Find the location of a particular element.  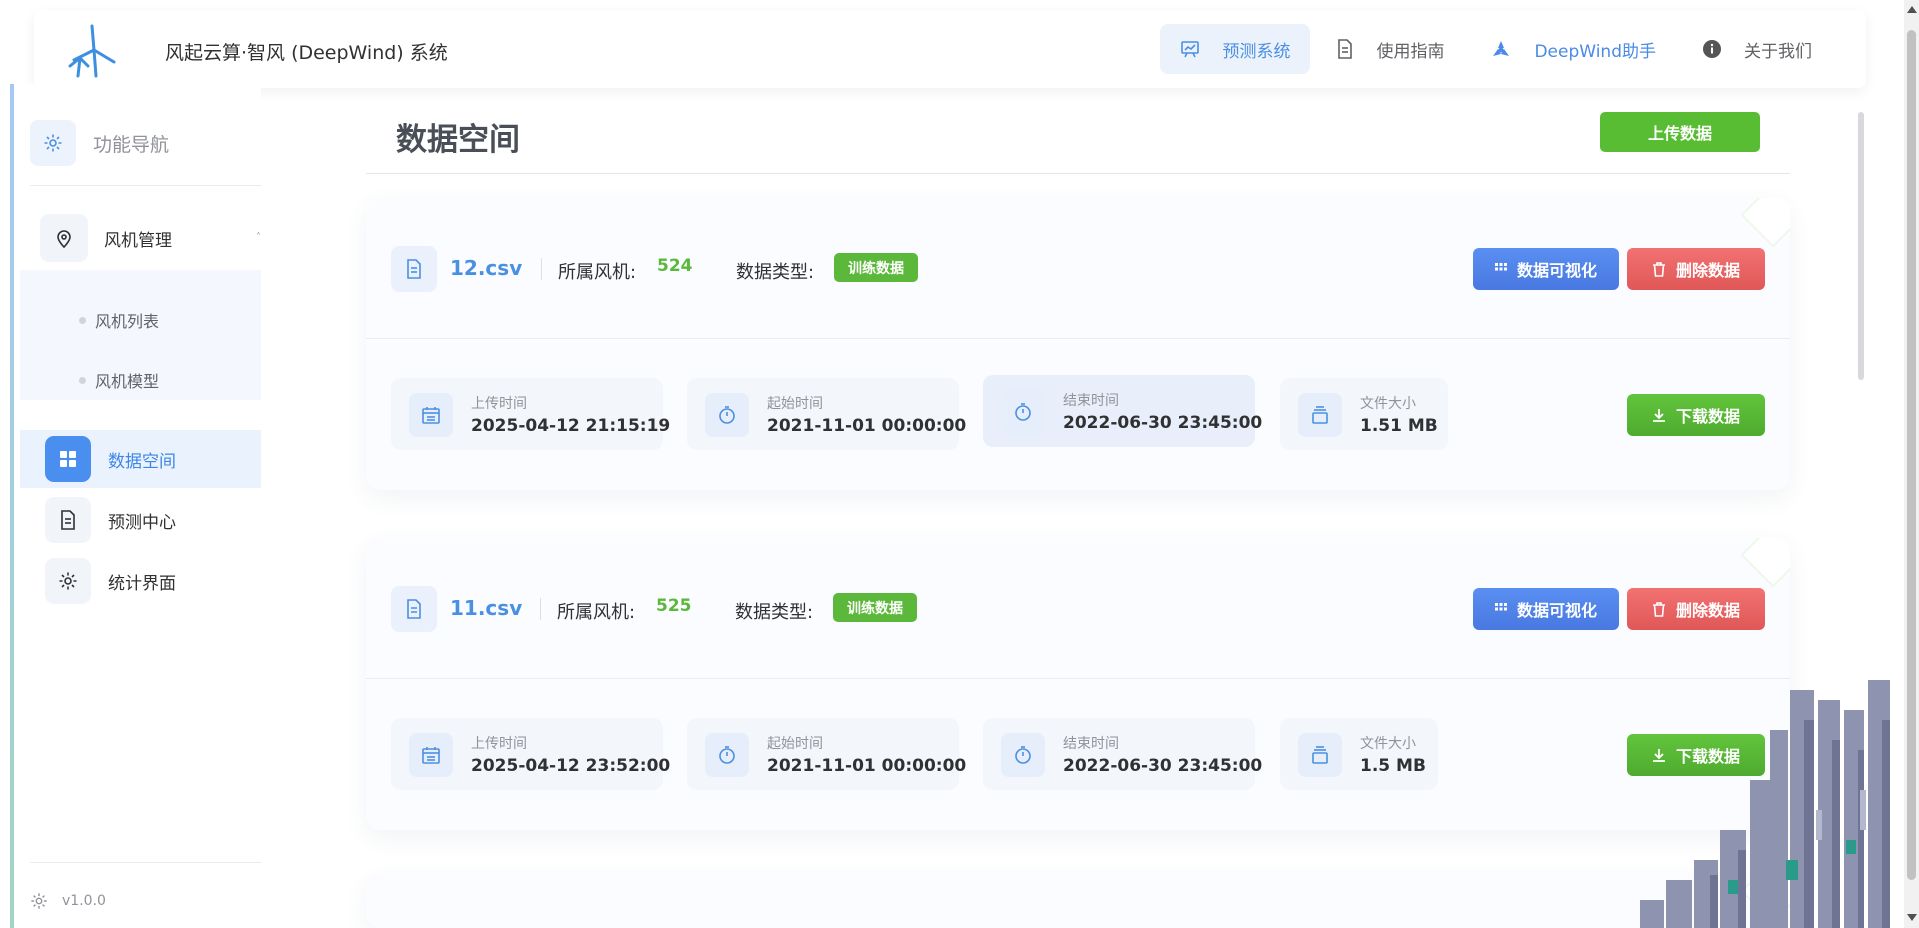

file-card-header: 12.csv 所属风机: 524 数据类型: 训练数据 数据可视化 删除数据 is located at coordinates (1078, 268).